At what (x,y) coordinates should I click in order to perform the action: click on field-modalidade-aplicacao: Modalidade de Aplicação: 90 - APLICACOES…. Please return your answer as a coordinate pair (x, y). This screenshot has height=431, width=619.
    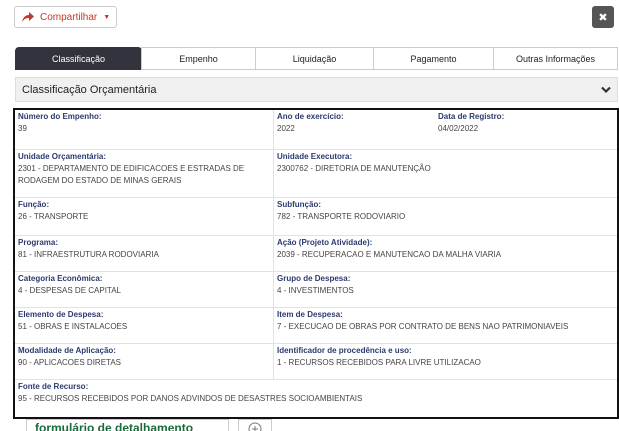
    Looking at the image, I should click on (144, 361).